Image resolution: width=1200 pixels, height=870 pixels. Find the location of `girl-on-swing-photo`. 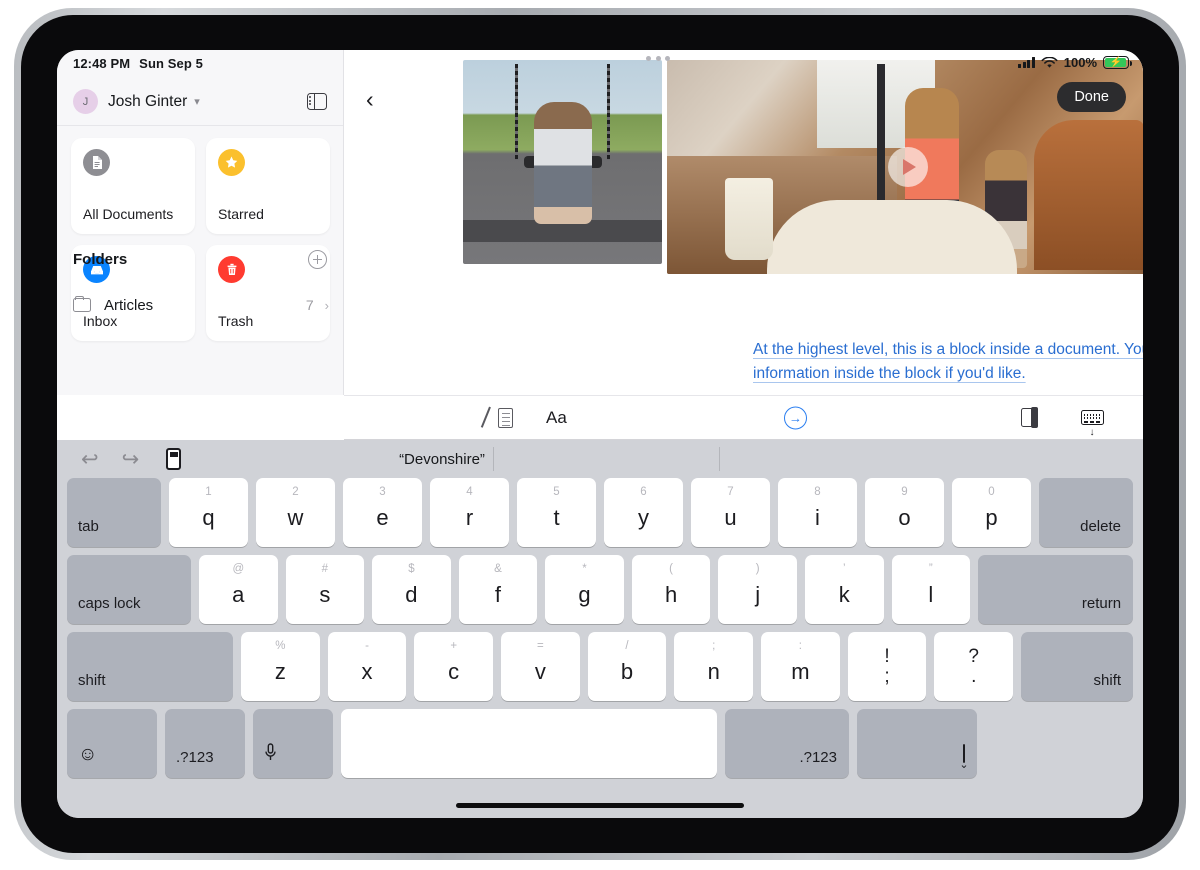

girl-on-swing-photo is located at coordinates (562, 162).